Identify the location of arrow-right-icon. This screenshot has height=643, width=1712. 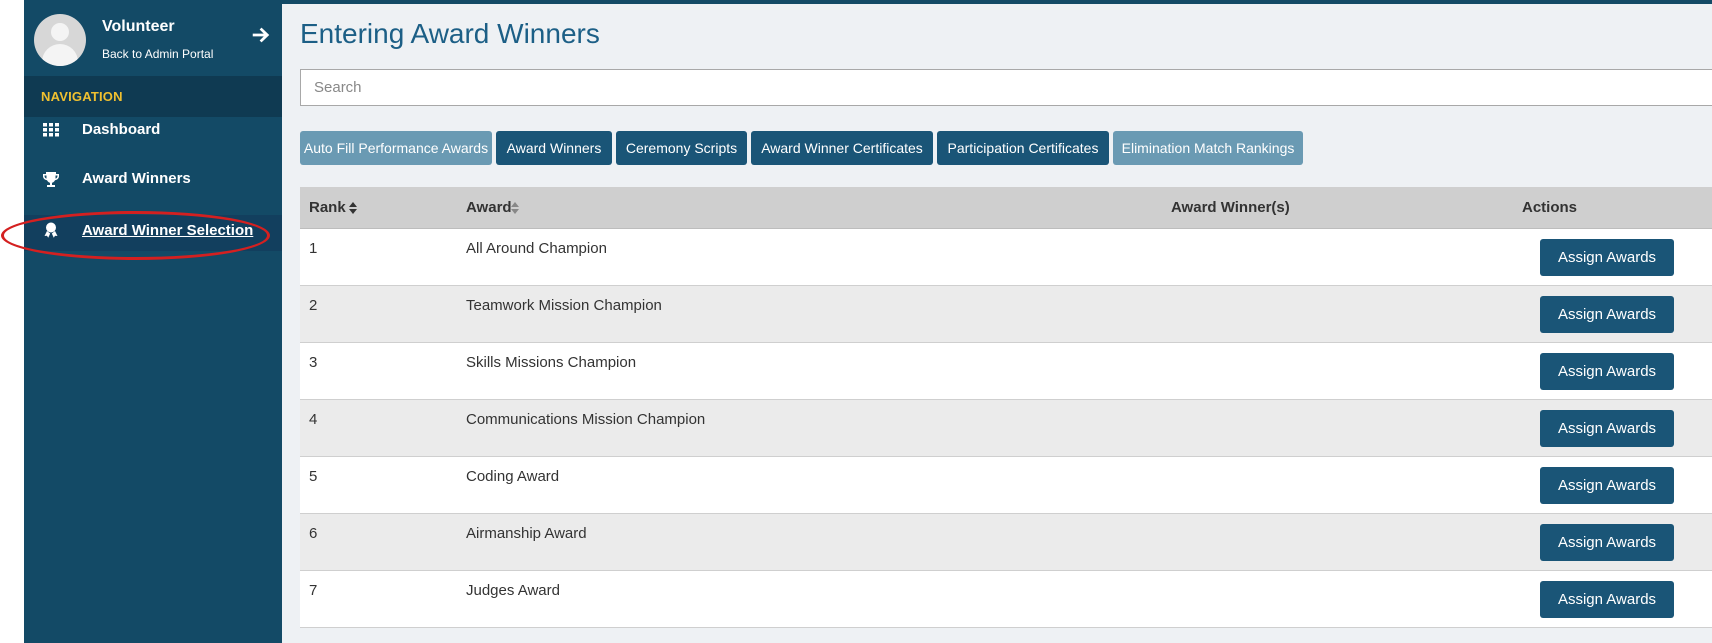
(261, 35).